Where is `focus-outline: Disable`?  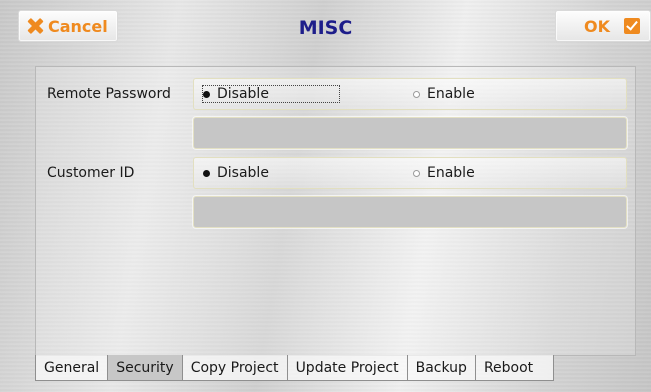 focus-outline: Disable is located at coordinates (271, 94).